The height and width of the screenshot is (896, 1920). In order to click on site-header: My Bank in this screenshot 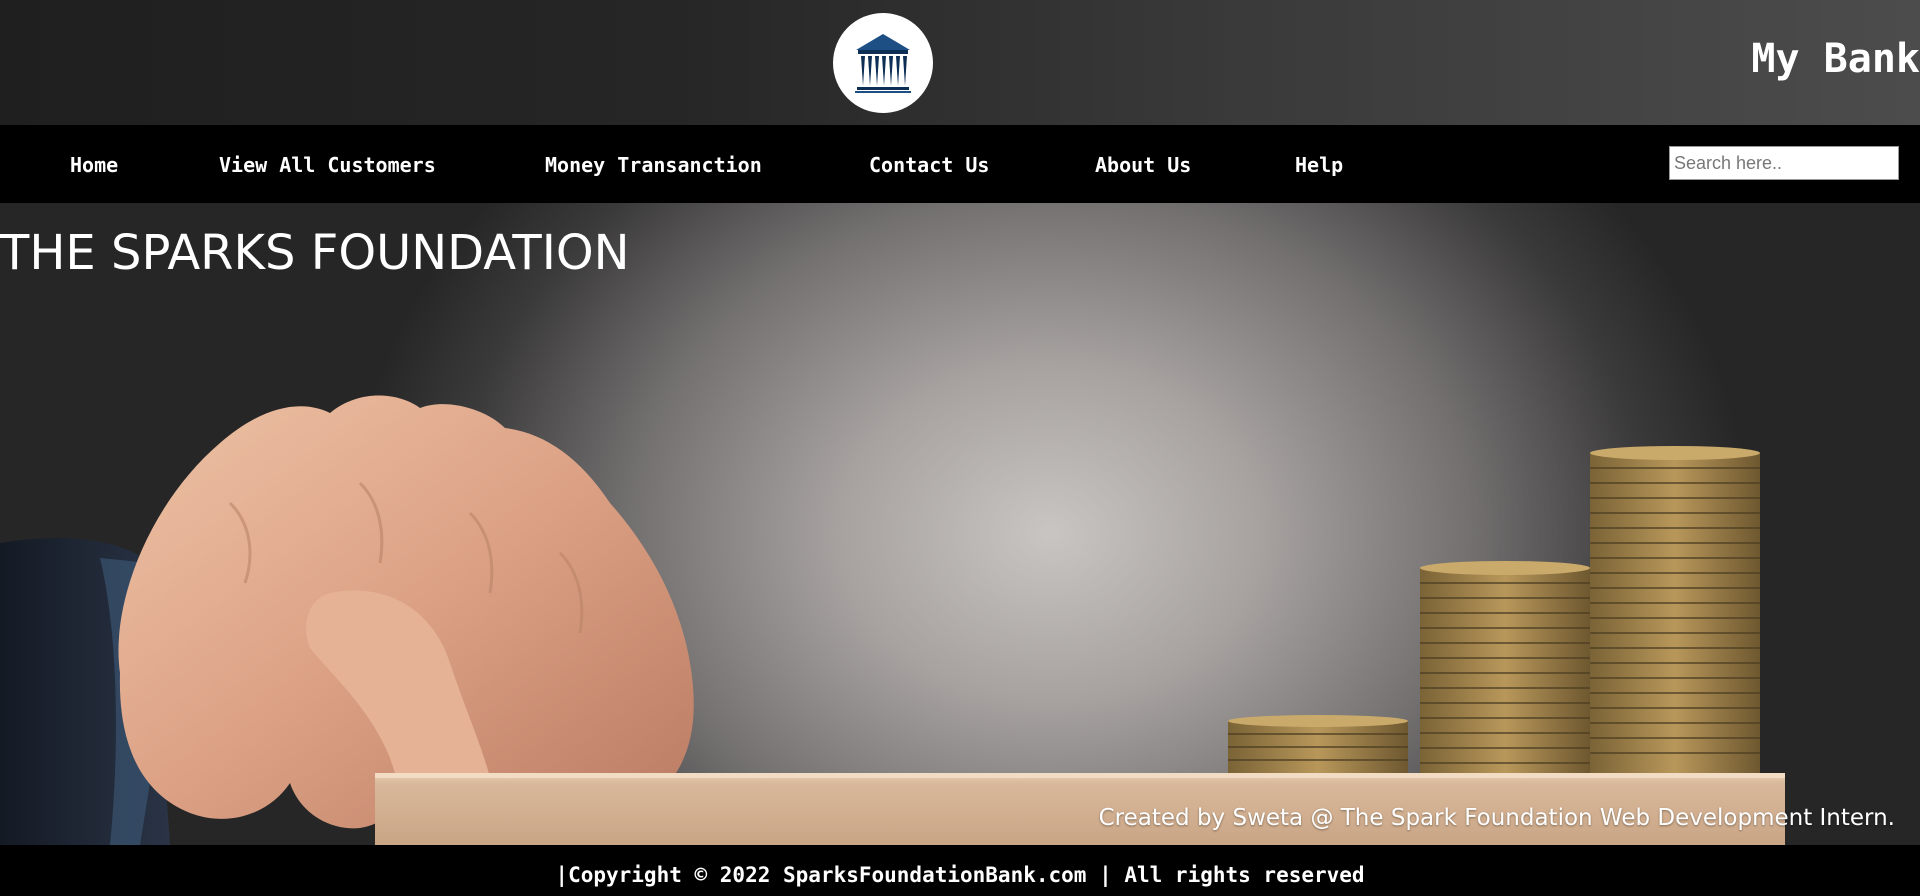, I will do `click(960, 62)`.